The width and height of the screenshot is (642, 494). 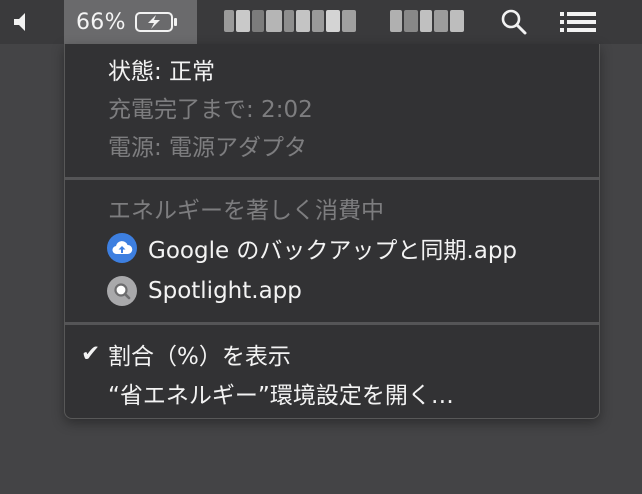 I want to click on menu-bar: 66%, so click(x=321, y=22).